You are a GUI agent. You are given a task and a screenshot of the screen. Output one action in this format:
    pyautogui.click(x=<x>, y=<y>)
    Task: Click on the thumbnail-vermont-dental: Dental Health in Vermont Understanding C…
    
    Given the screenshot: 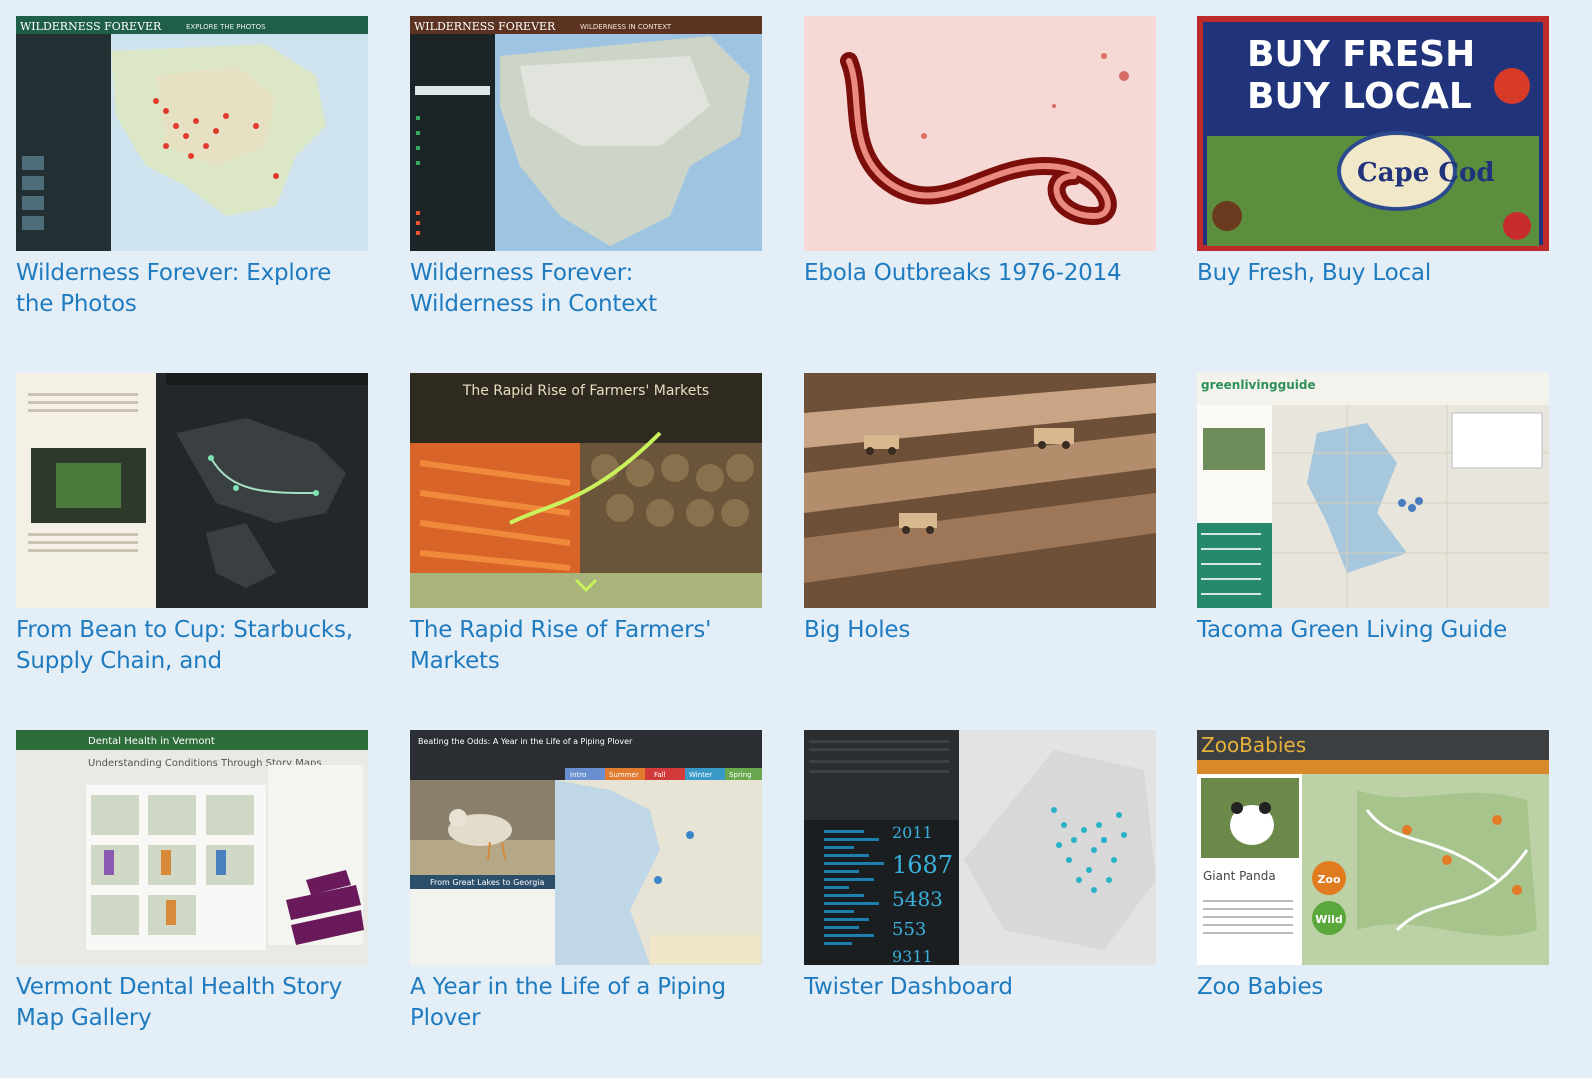 What is the action you would take?
    pyautogui.click(x=192, y=847)
    